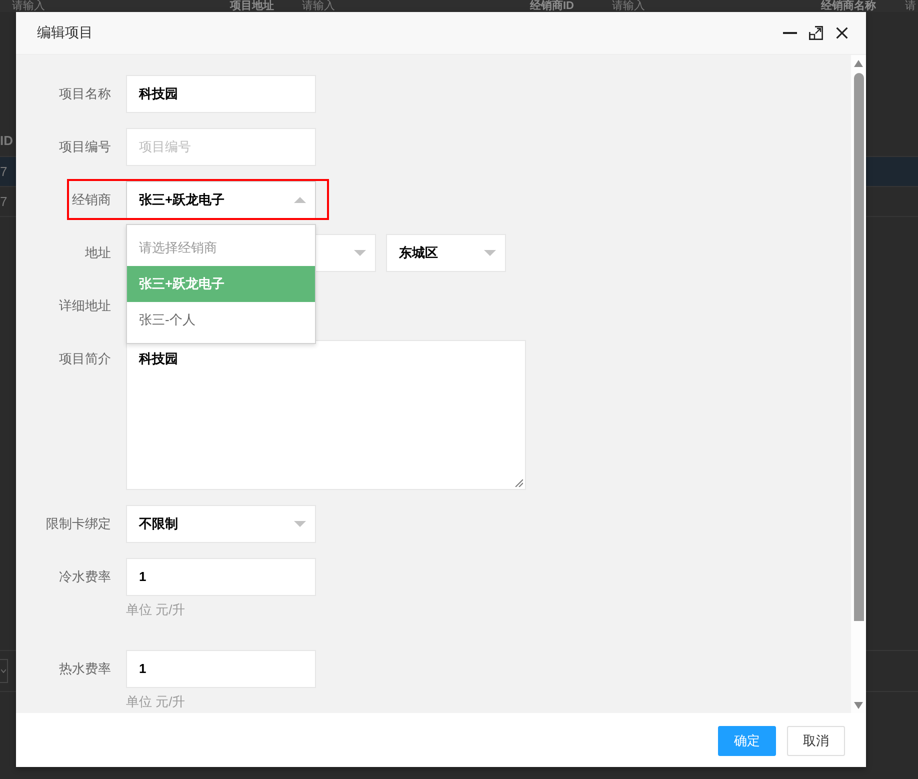  I want to click on field-label: 项目名称, so click(84, 94).